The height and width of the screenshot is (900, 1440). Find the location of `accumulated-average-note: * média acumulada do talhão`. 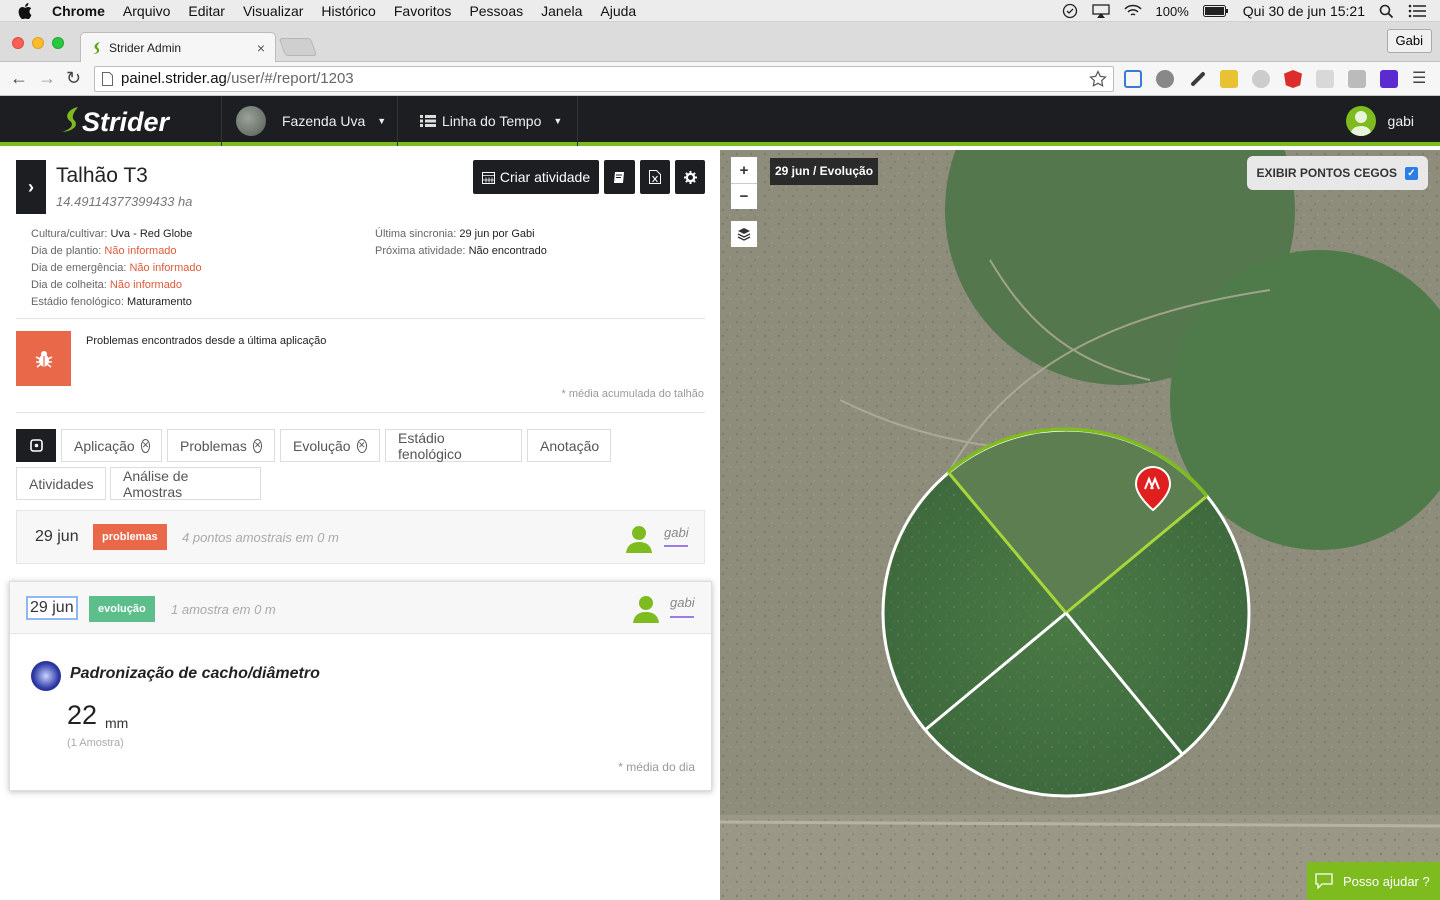

accumulated-average-note: * média acumulada do talhão is located at coordinates (632, 394).